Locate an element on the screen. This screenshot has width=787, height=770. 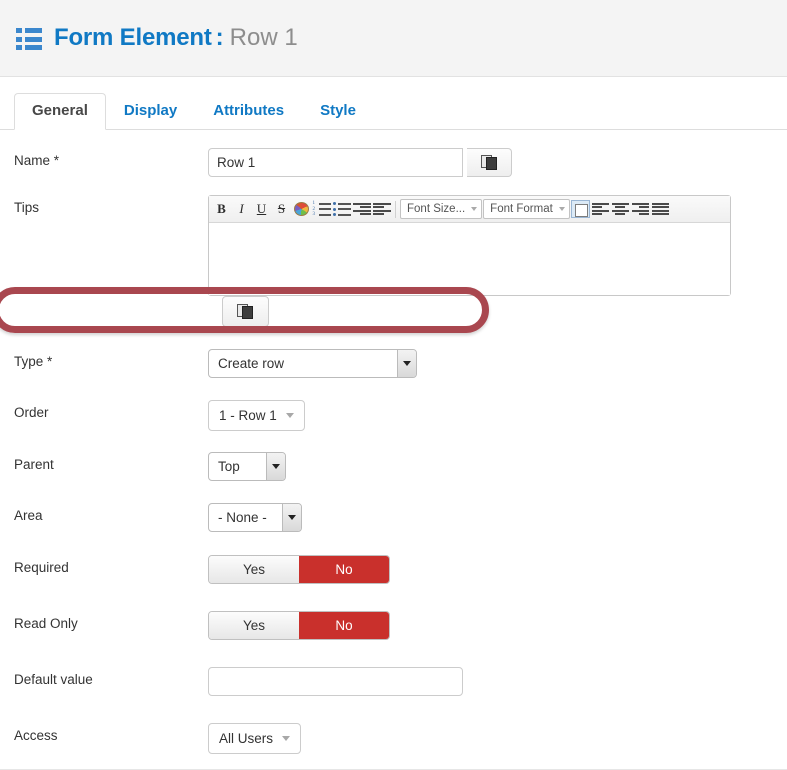
access-select-value: All Users is located at coordinates (246, 738).